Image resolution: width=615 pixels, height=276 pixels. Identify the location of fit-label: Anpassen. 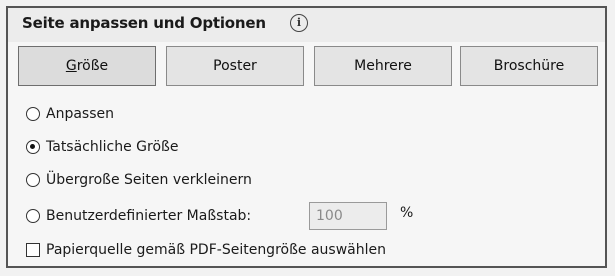
(80, 114).